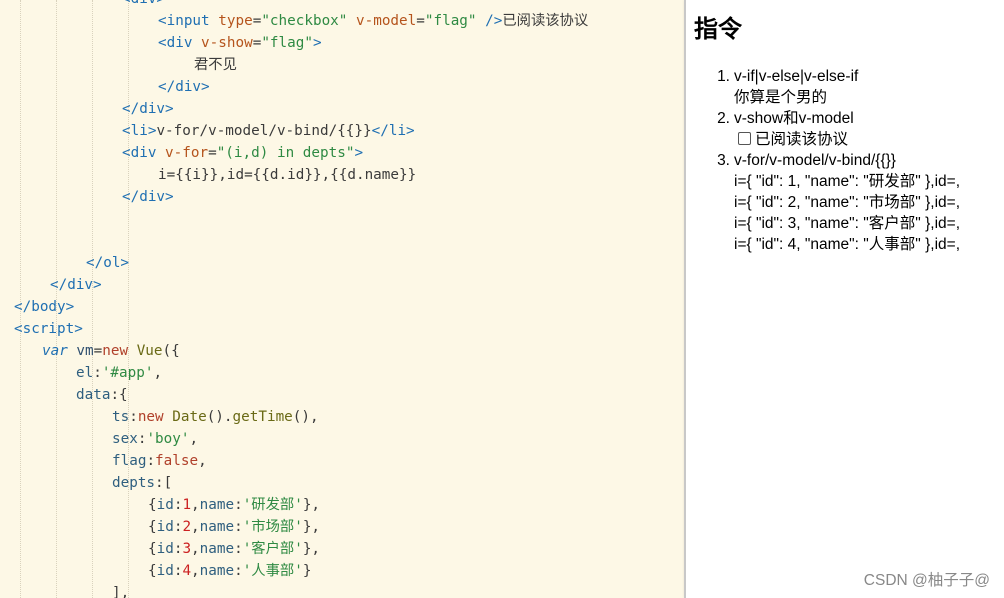  I want to click on code-token: },, so click(311, 505).